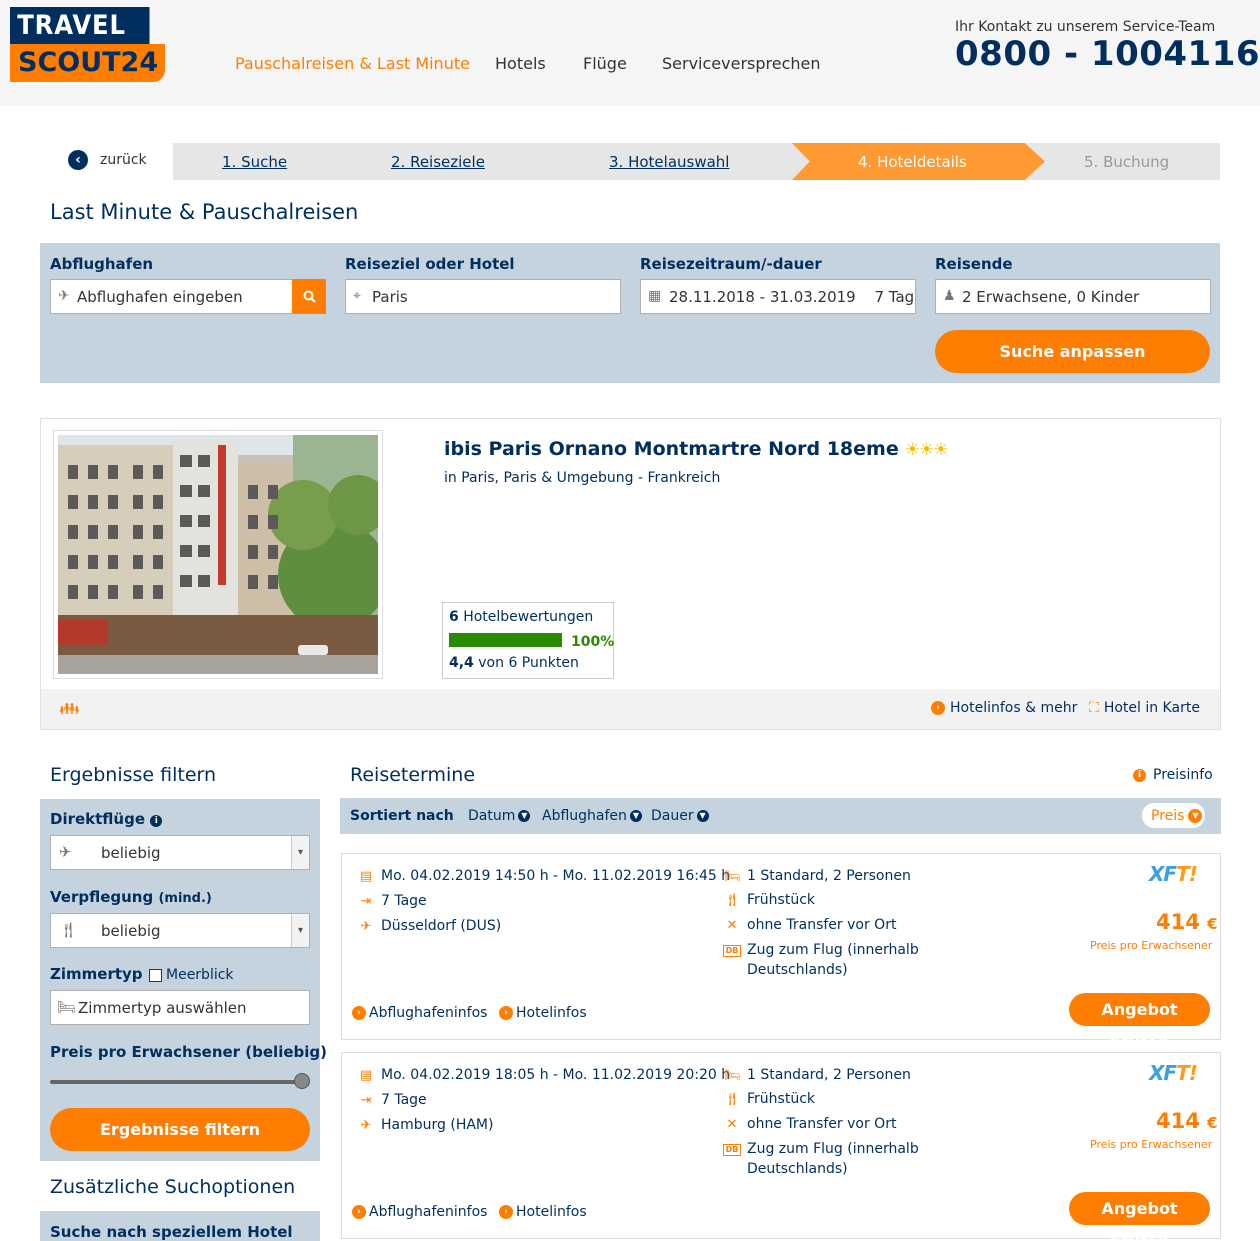 Image resolution: width=1260 pixels, height=1241 pixels. I want to click on direct-flights-text: Direktflüge, so click(98, 819).